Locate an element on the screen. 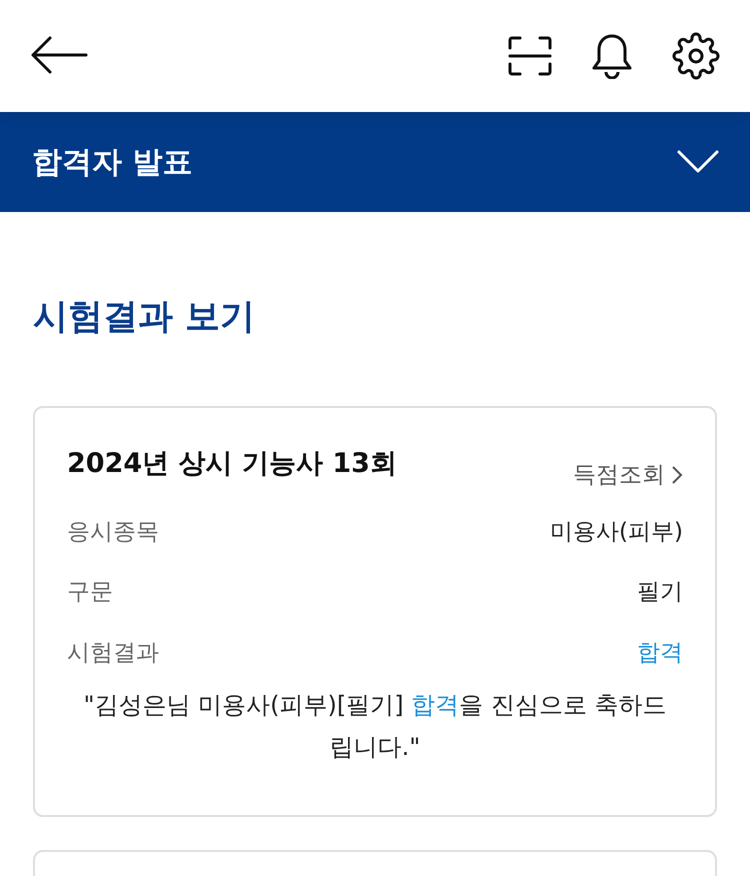 The height and width of the screenshot is (876, 750). field-label: 구문 is located at coordinates (90, 592).